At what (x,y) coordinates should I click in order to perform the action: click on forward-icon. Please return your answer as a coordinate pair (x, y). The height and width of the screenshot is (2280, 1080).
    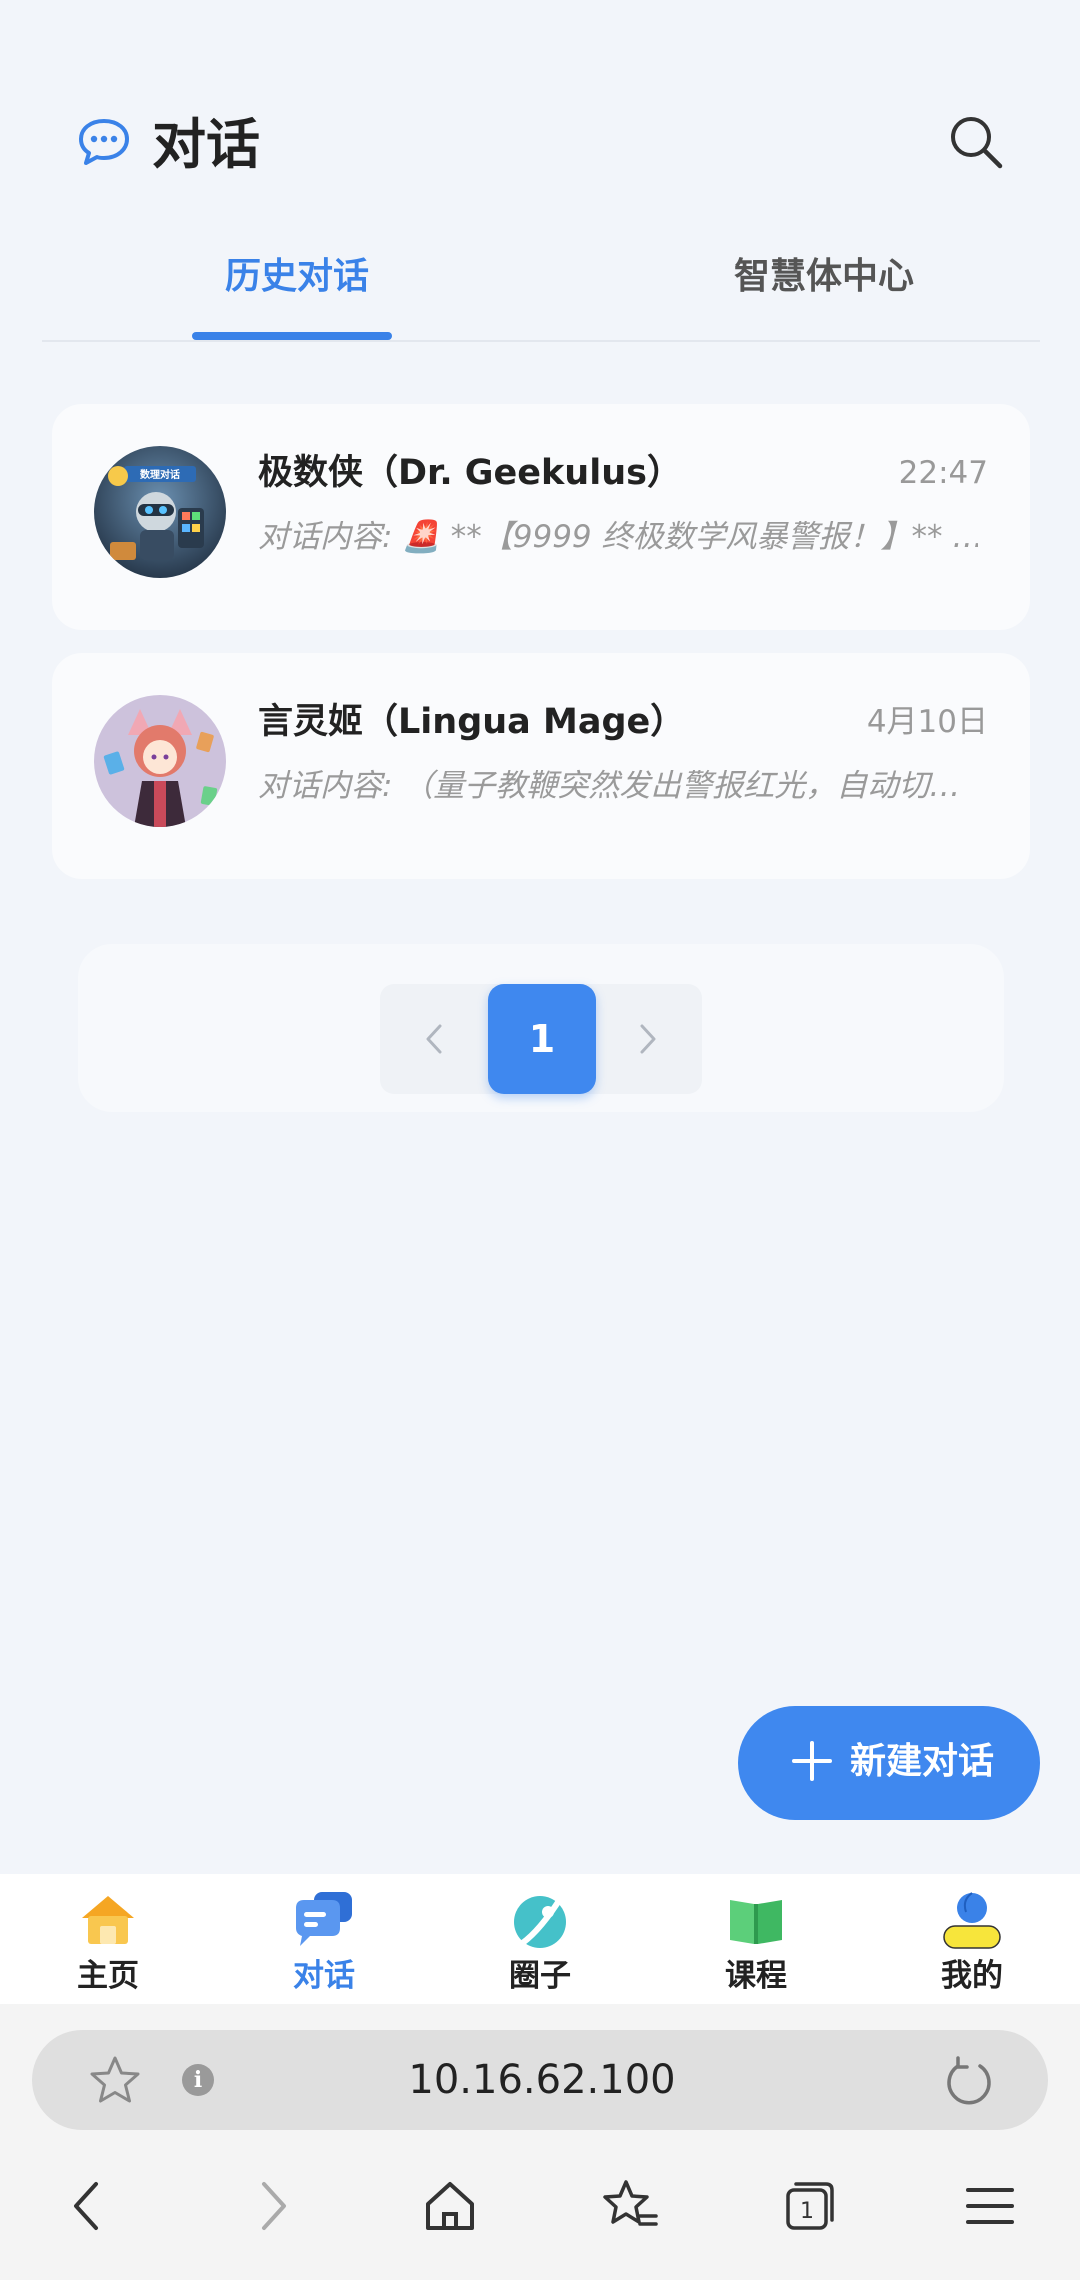
    Looking at the image, I should click on (272, 2206).